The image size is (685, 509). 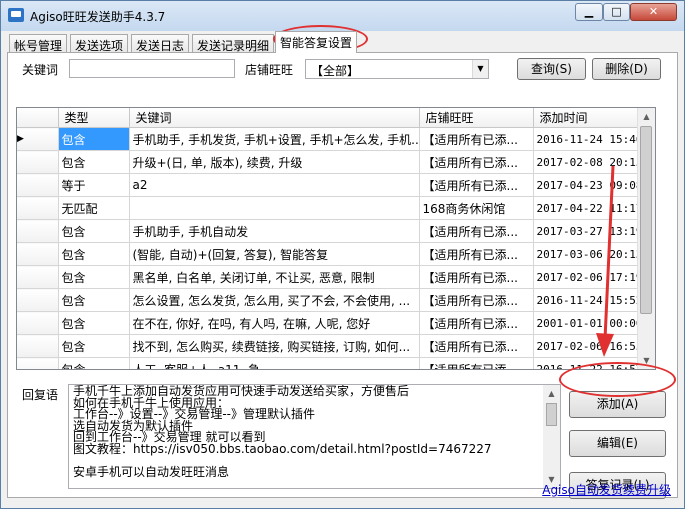 What do you see at coordinates (316, 42) in the screenshot?
I see `tab-smart-reply-settings: 智能答复设置` at bounding box center [316, 42].